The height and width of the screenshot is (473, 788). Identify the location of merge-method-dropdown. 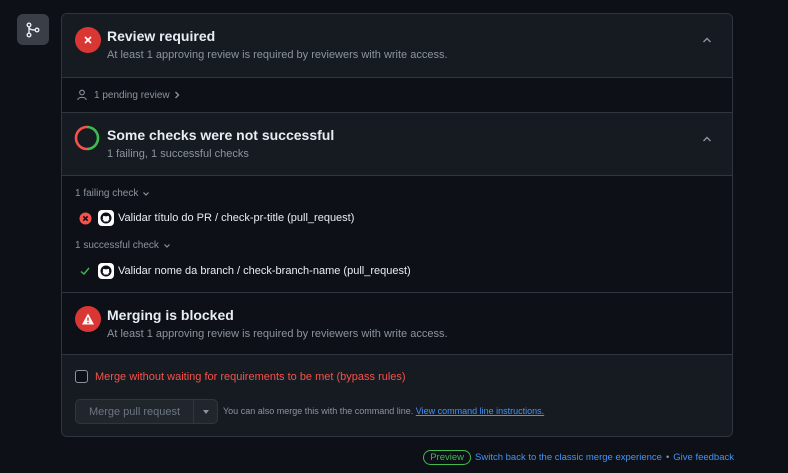
(206, 411).